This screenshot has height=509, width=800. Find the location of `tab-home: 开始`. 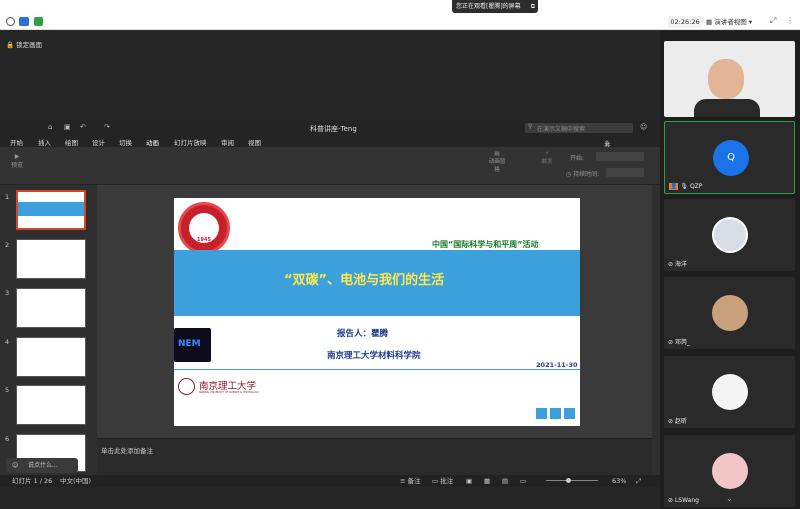

tab-home: 开始 is located at coordinates (16, 142).